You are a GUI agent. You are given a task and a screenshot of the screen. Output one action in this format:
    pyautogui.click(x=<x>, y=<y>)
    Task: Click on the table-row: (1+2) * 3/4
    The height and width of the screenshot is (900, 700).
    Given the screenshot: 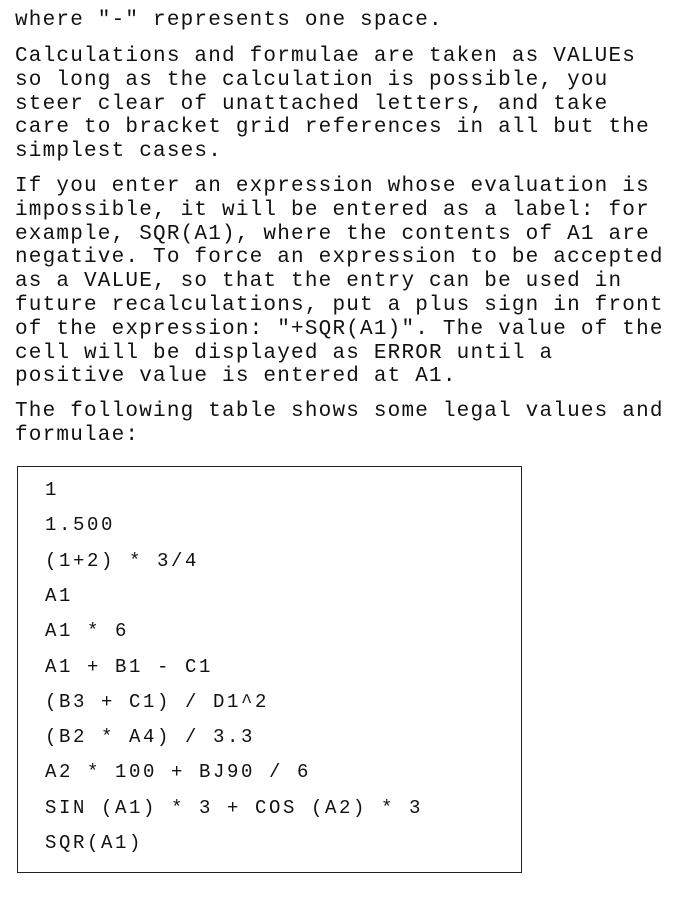 What is the action you would take?
    pyautogui.click(x=122, y=560)
    